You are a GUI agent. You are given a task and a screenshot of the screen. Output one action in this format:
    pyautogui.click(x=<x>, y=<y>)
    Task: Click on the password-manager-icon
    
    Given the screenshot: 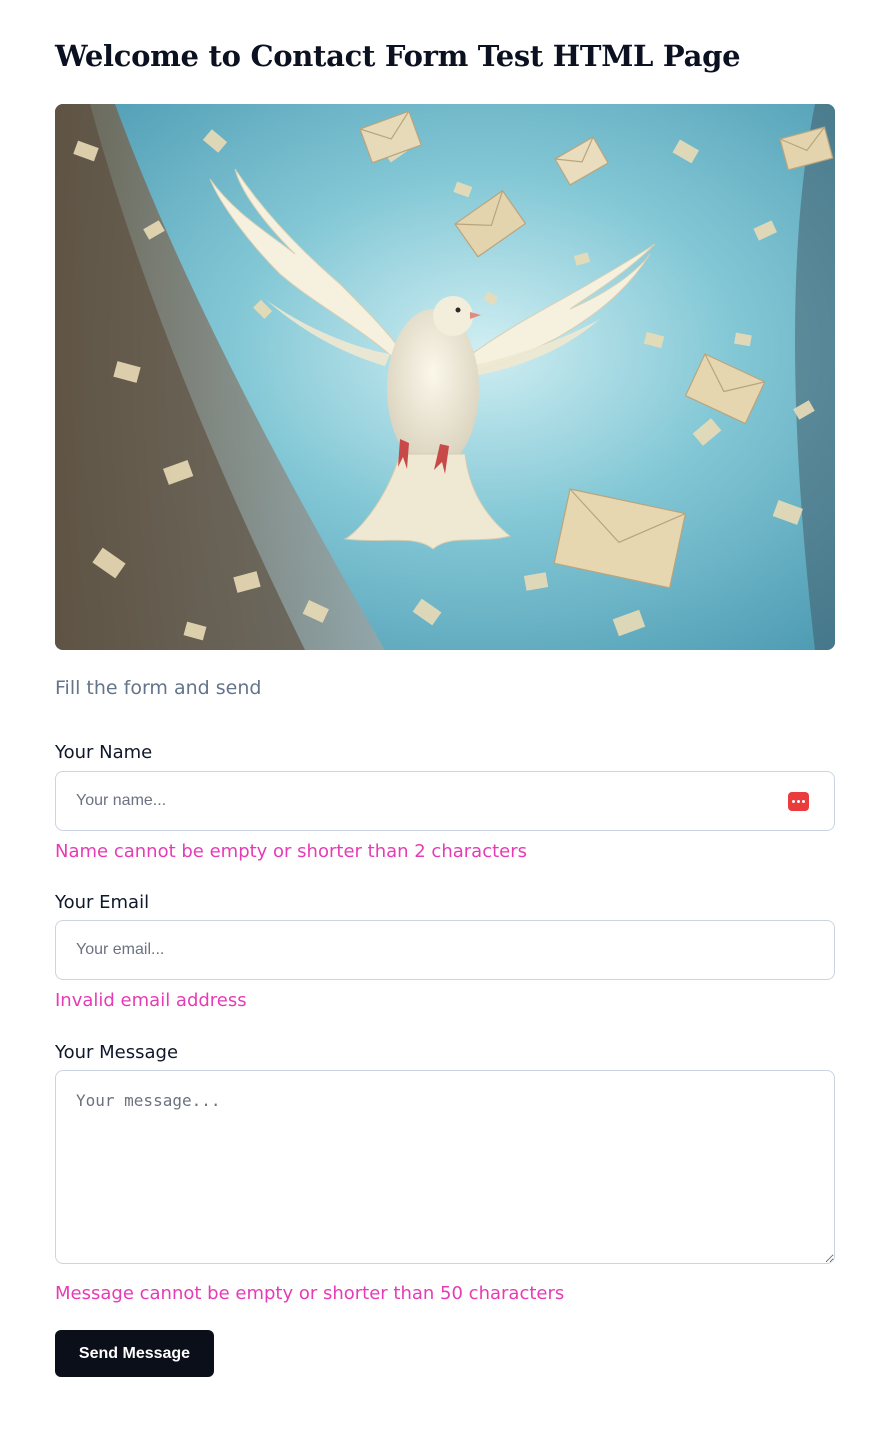 What is the action you would take?
    pyautogui.click(x=798, y=801)
    